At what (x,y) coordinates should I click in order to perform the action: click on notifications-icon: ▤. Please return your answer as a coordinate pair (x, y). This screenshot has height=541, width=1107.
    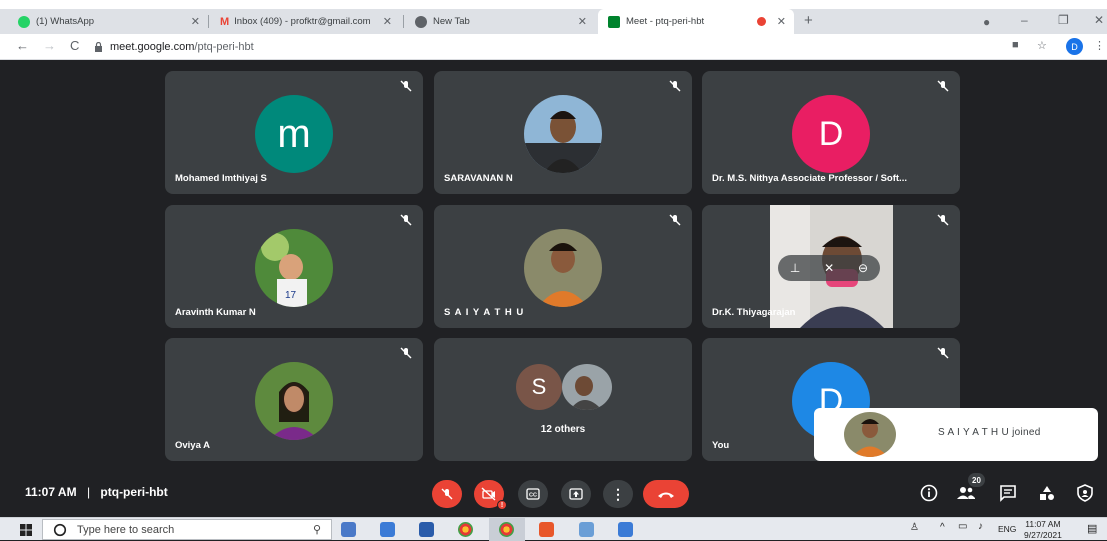
    Looking at the image, I should click on (1092, 528).